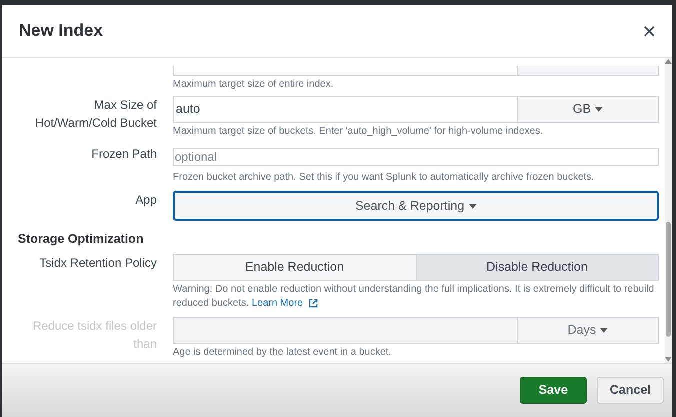 The width and height of the screenshot is (676, 417). Describe the element at coordinates (414, 296) in the screenshot. I see `help-text: Warning: Do not enable reduction without understanding the full implications. It is extremely difficult to rebuild reduced buckets. Learn More` at that location.